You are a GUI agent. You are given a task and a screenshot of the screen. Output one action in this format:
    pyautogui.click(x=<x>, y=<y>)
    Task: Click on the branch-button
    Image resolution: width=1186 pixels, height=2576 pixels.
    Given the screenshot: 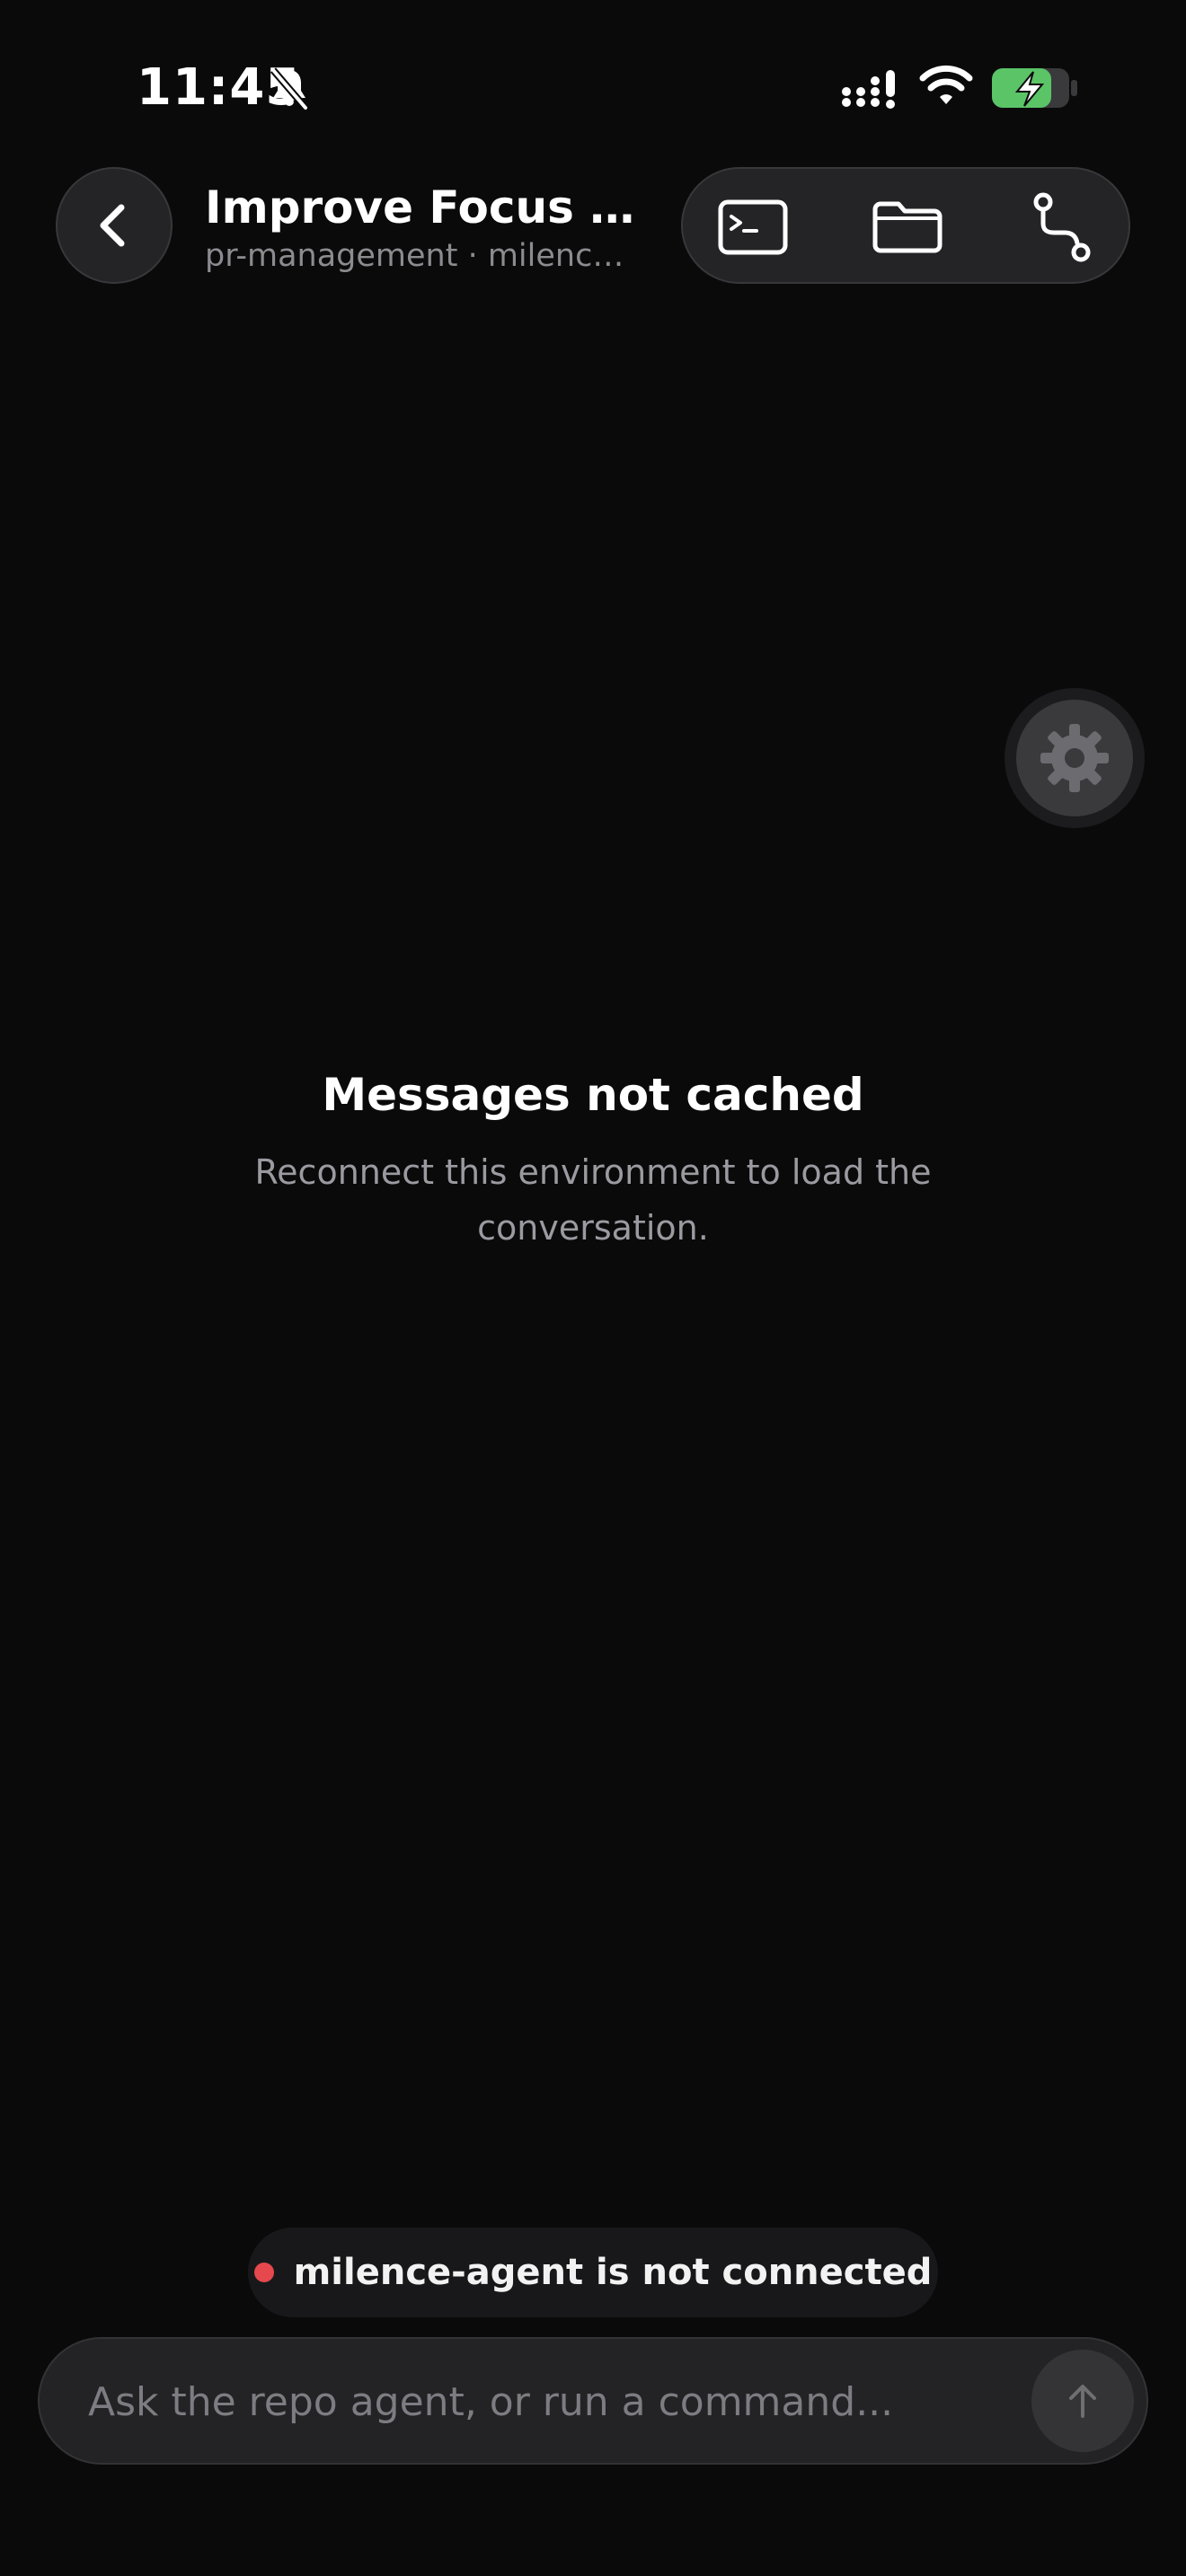 What is the action you would take?
    pyautogui.click(x=1062, y=227)
    